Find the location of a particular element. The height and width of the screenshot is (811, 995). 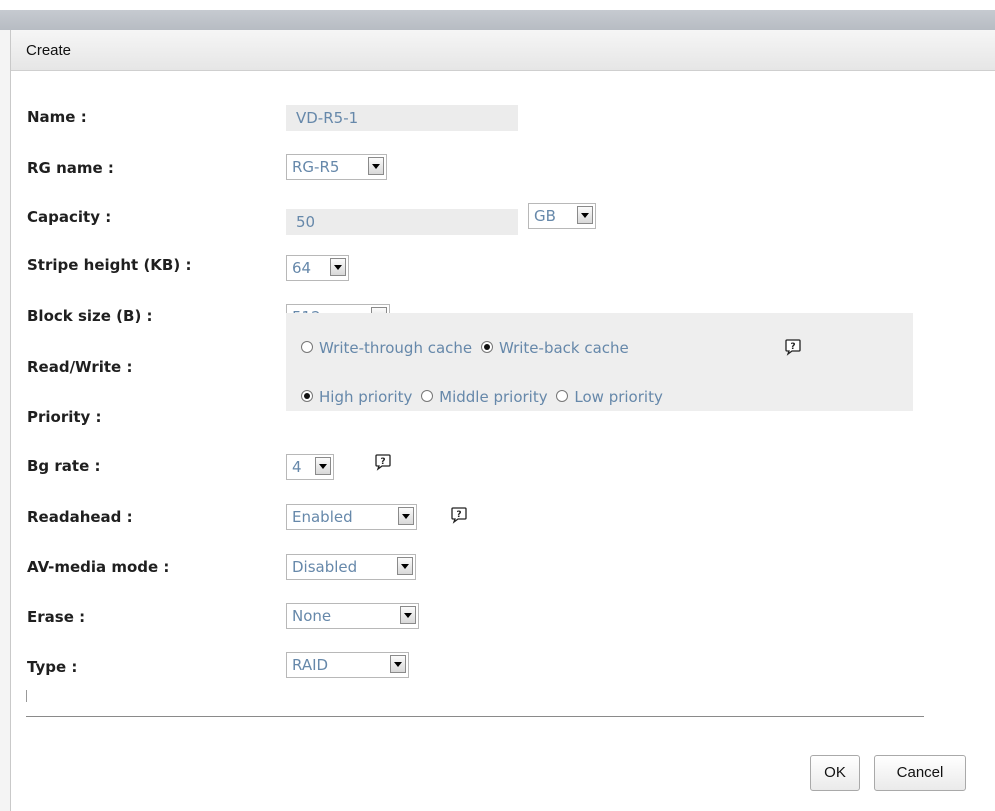

rg-name-select: RG-R5 is located at coordinates (336, 167).